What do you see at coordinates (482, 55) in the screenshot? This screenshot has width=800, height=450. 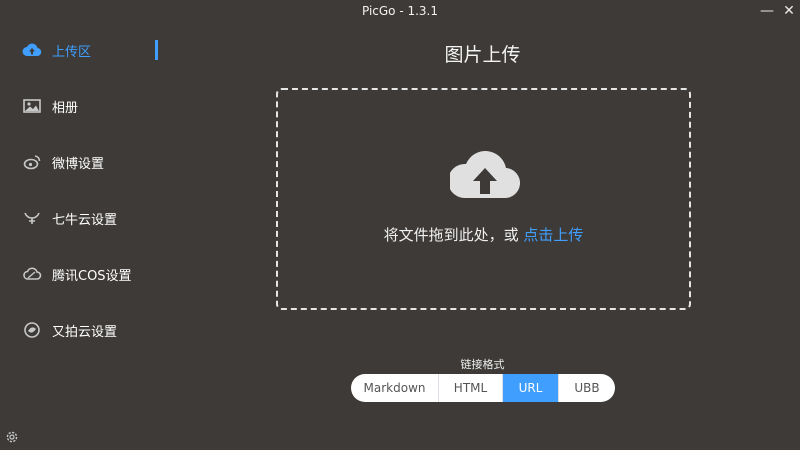 I see `page-title: 图片上传` at bounding box center [482, 55].